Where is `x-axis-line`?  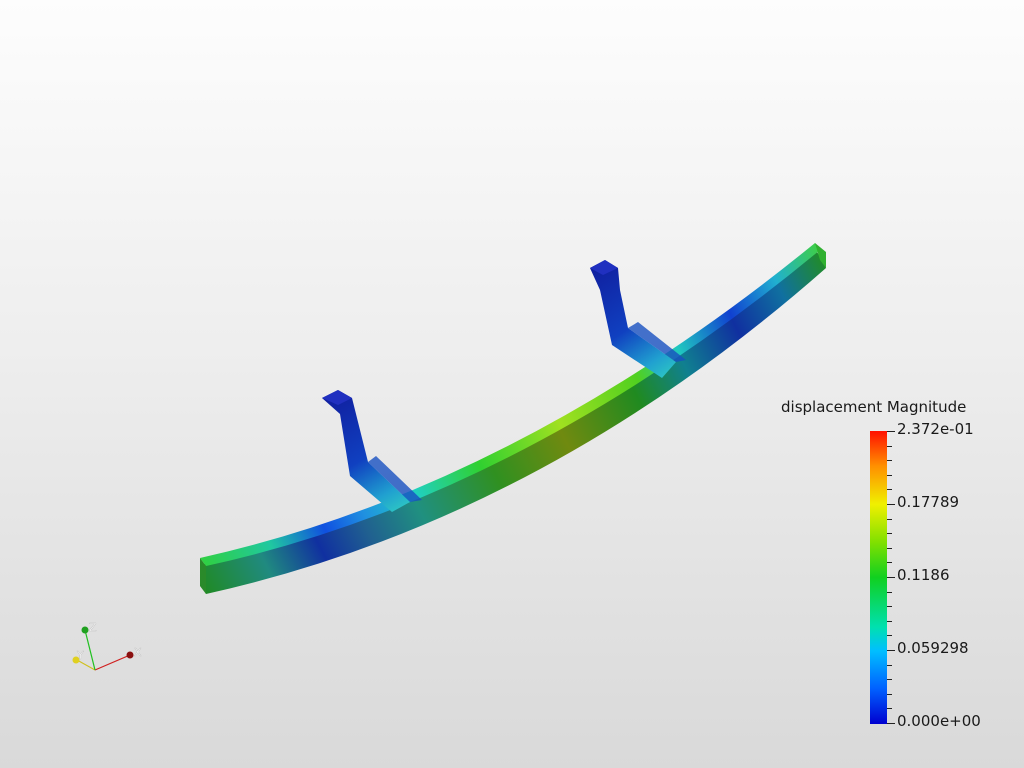 x-axis-line is located at coordinates (112, 662).